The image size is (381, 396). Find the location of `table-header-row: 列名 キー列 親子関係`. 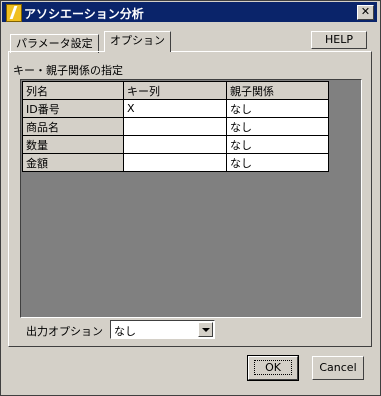

table-header-row: 列名 キー列 親子関係 is located at coordinates (175, 90).